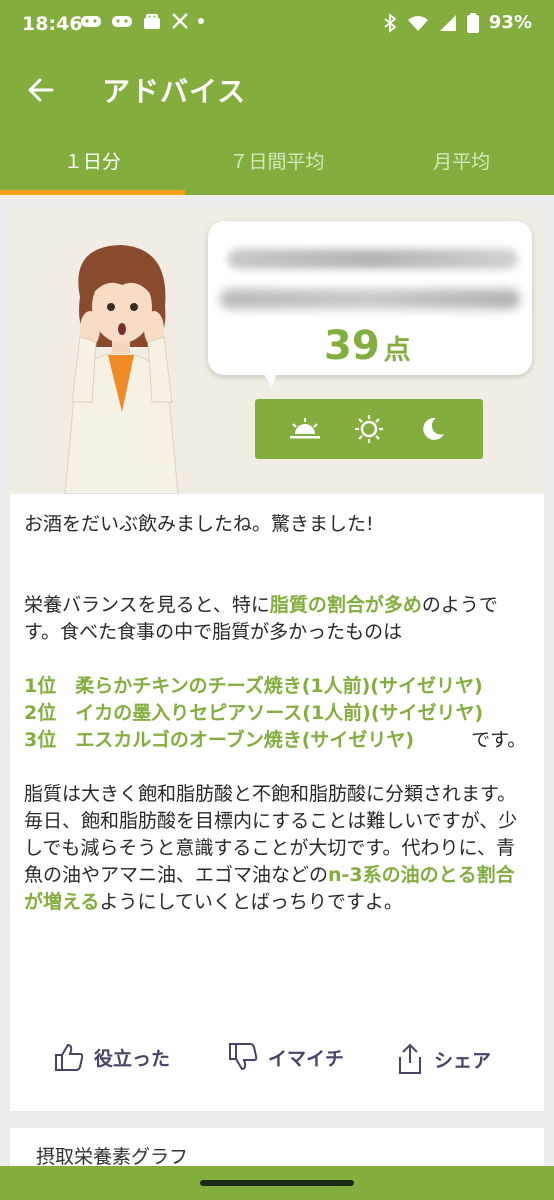 The image size is (554, 1200). Describe the element at coordinates (219, 740) in the screenshot. I see `rank-3: 3位 エスカルゴのオーブン焼き(サイゼリヤ)` at that location.